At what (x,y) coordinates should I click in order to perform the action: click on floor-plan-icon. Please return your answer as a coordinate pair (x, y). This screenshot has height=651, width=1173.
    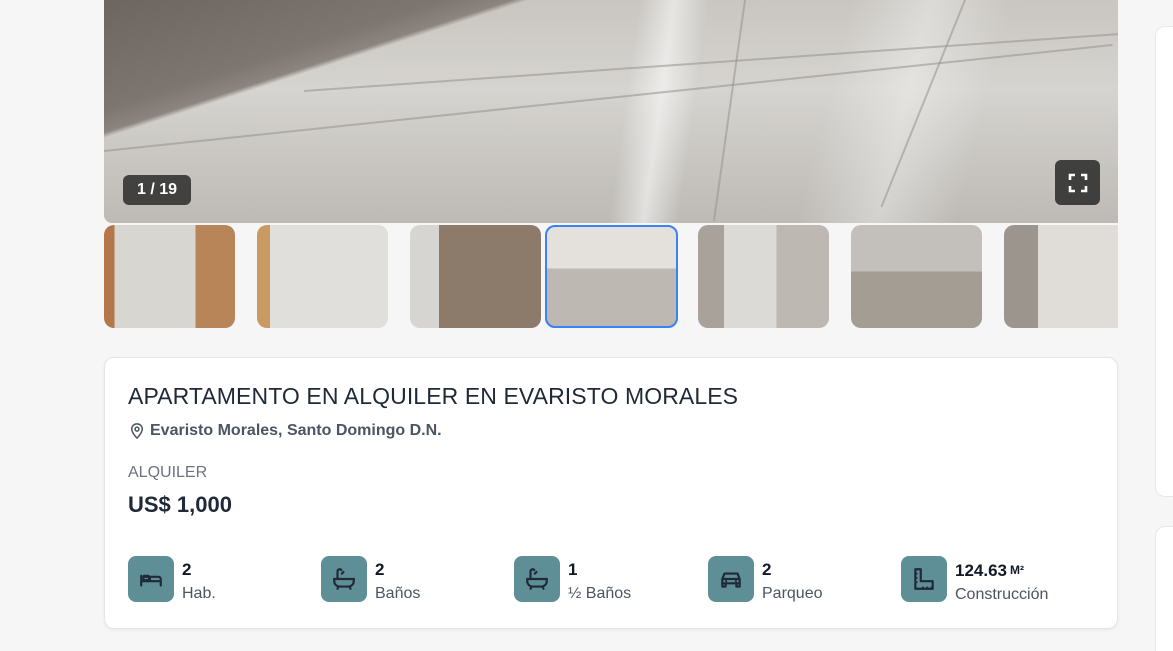
    Looking at the image, I should click on (924, 579).